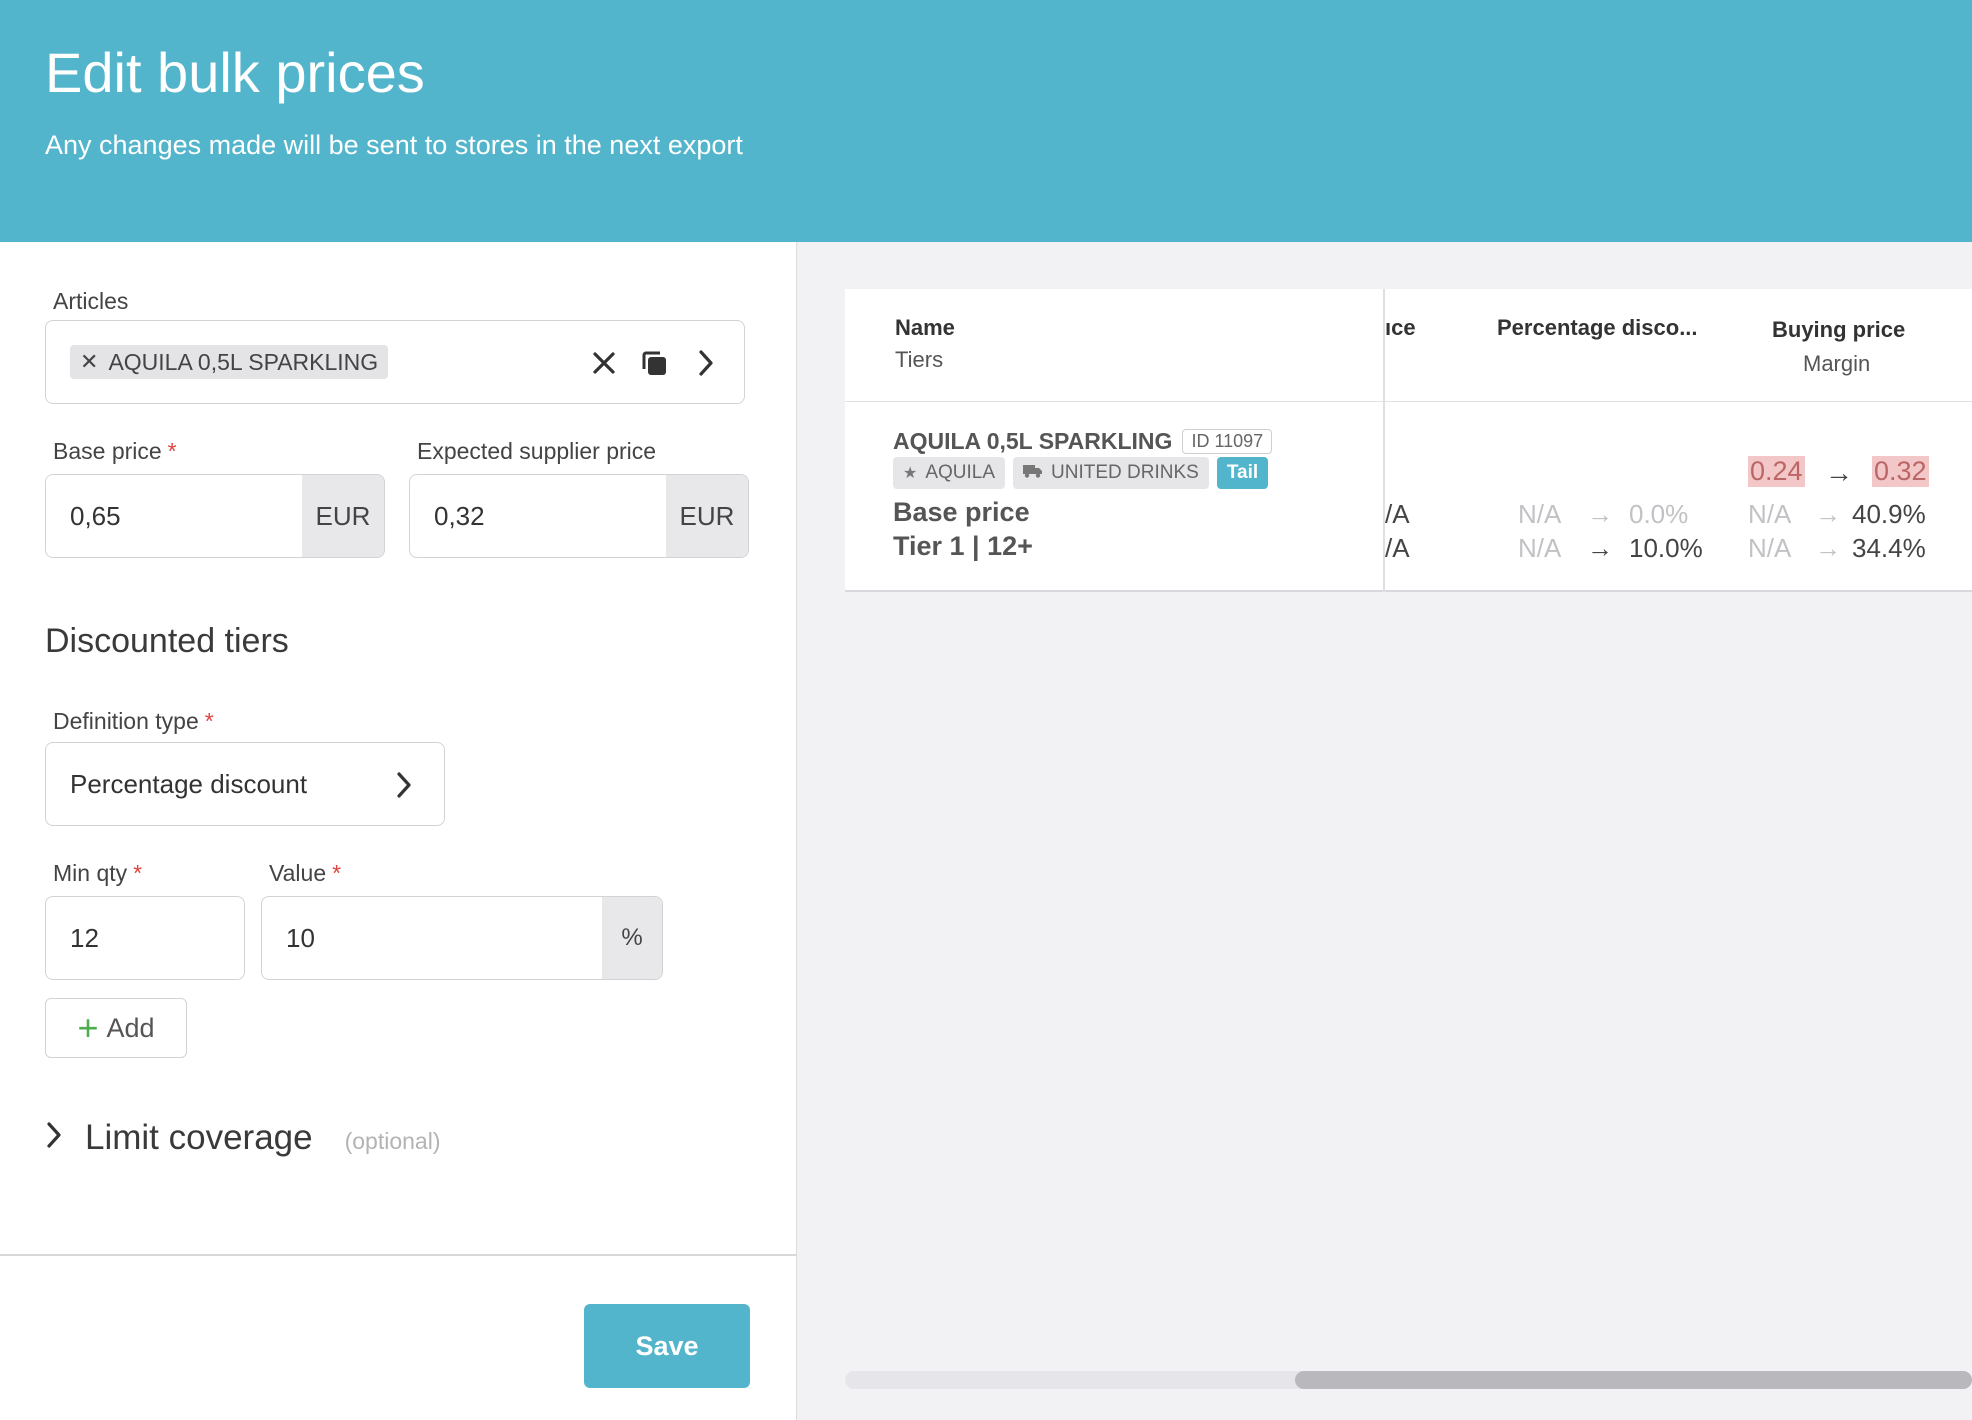 This screenshot has height=1420, width=1972. I want to click on tier-value-label: Value *, so click(305, 873).